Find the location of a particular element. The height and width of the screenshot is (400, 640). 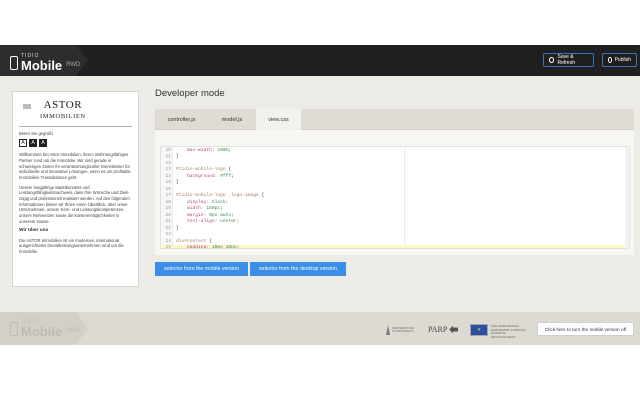

parp-logo: PARP is located at coordinates (443, 329).